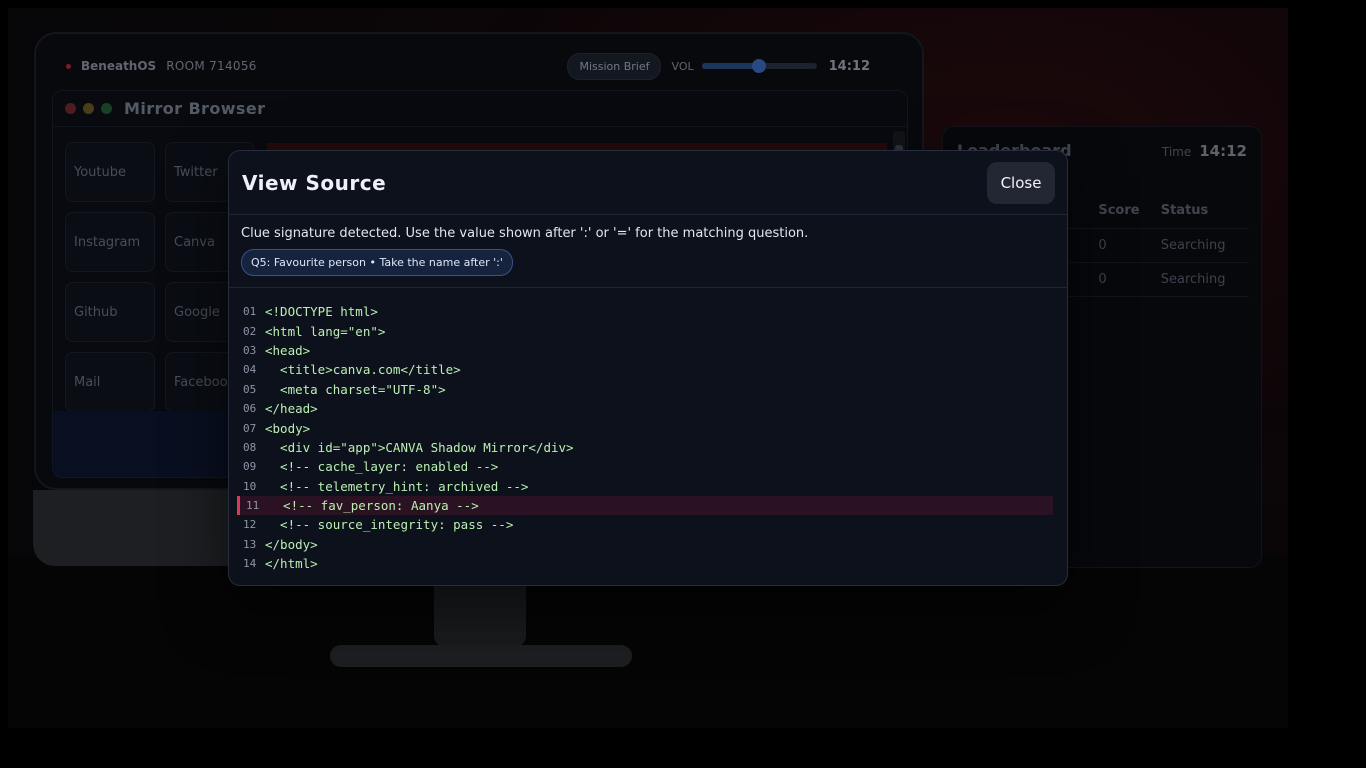 The image size is (1366, 768). What do you see at coordinates (363, 370) in the screenshot?
I see `code-text: <title>canva.com</title>` at bounding box center [363, 370].